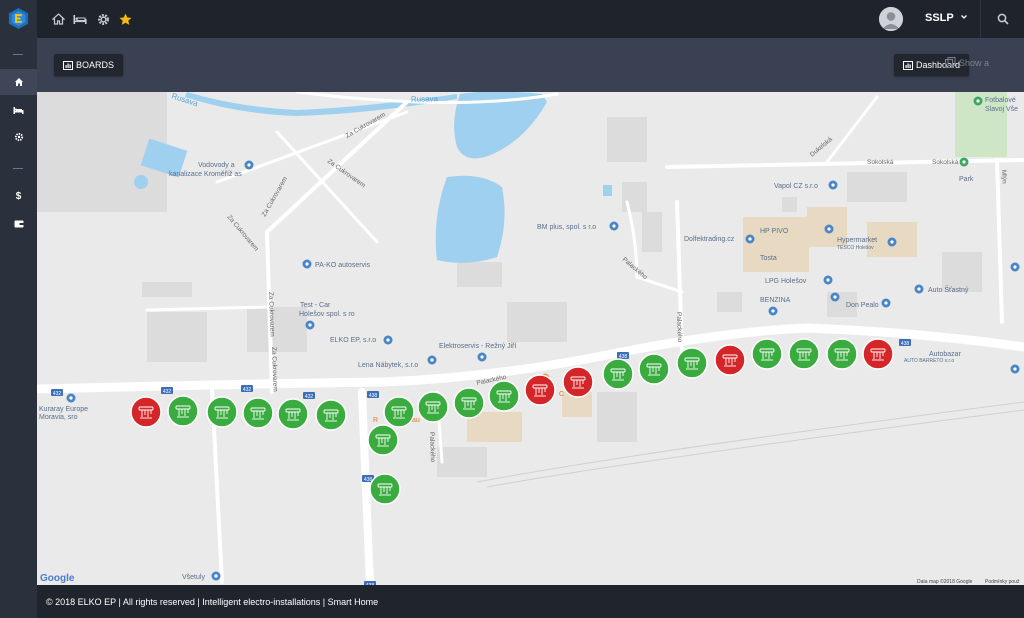 The image size is (1024, 618). What do you see at coordinates (939, 18) in the screenshot?
I see `user-name: SSLP` at bounding box center [939, 18].